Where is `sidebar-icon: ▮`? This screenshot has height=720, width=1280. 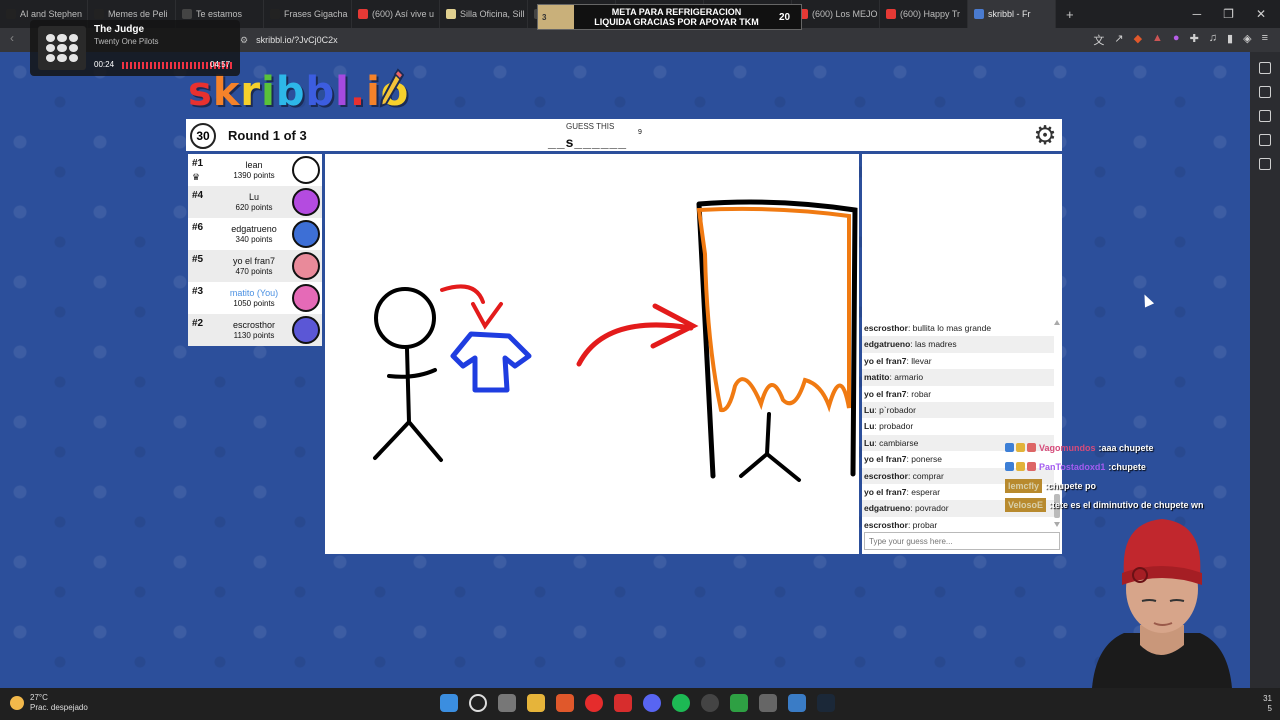 sidebar-icon: ▮ is located at coordinates (1230, 40).